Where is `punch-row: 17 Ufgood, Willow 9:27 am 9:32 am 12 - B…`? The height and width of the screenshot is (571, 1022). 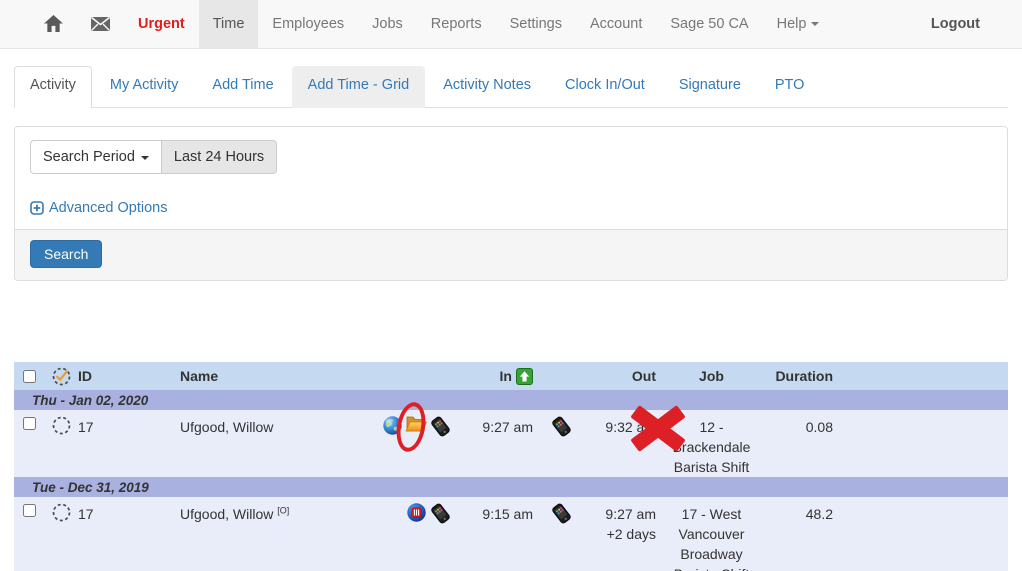 punch-row: 17 Ufgood, Willow 9:27 am 9:32 am 12 - B… is located at coordinates (511, 438).